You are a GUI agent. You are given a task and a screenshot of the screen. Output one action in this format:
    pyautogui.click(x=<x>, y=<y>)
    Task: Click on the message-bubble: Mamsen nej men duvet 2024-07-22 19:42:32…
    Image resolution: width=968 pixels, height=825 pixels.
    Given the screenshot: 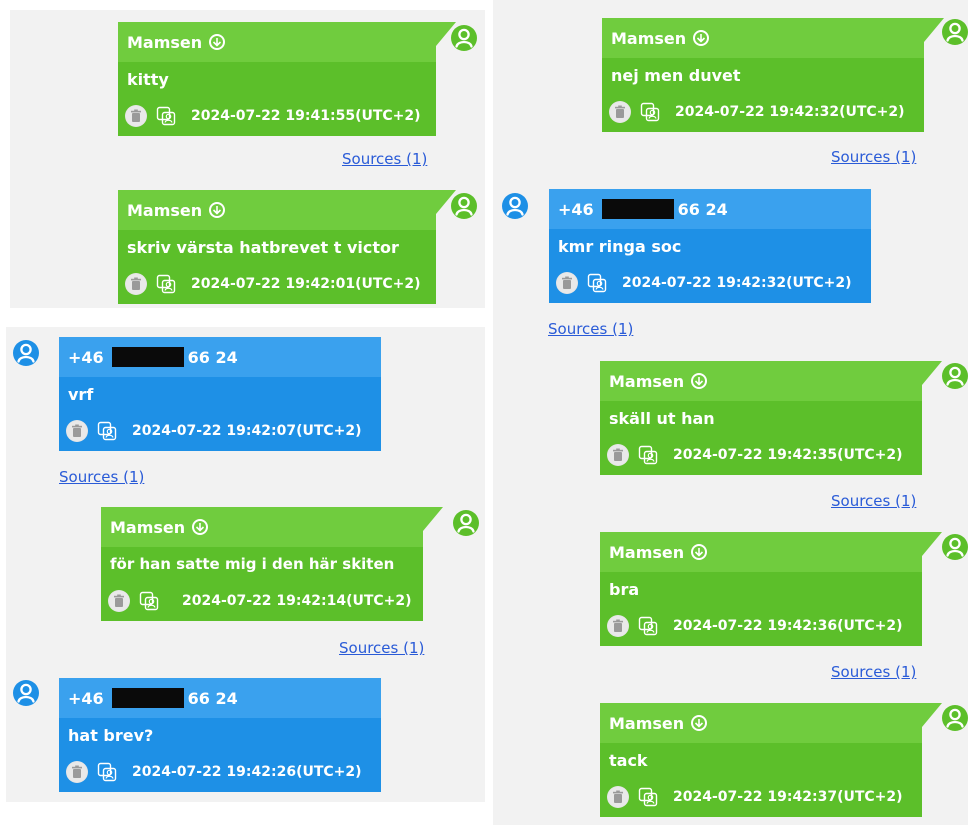 What is the action you would take?
    pyautogui.click(x=773, y=75)
    